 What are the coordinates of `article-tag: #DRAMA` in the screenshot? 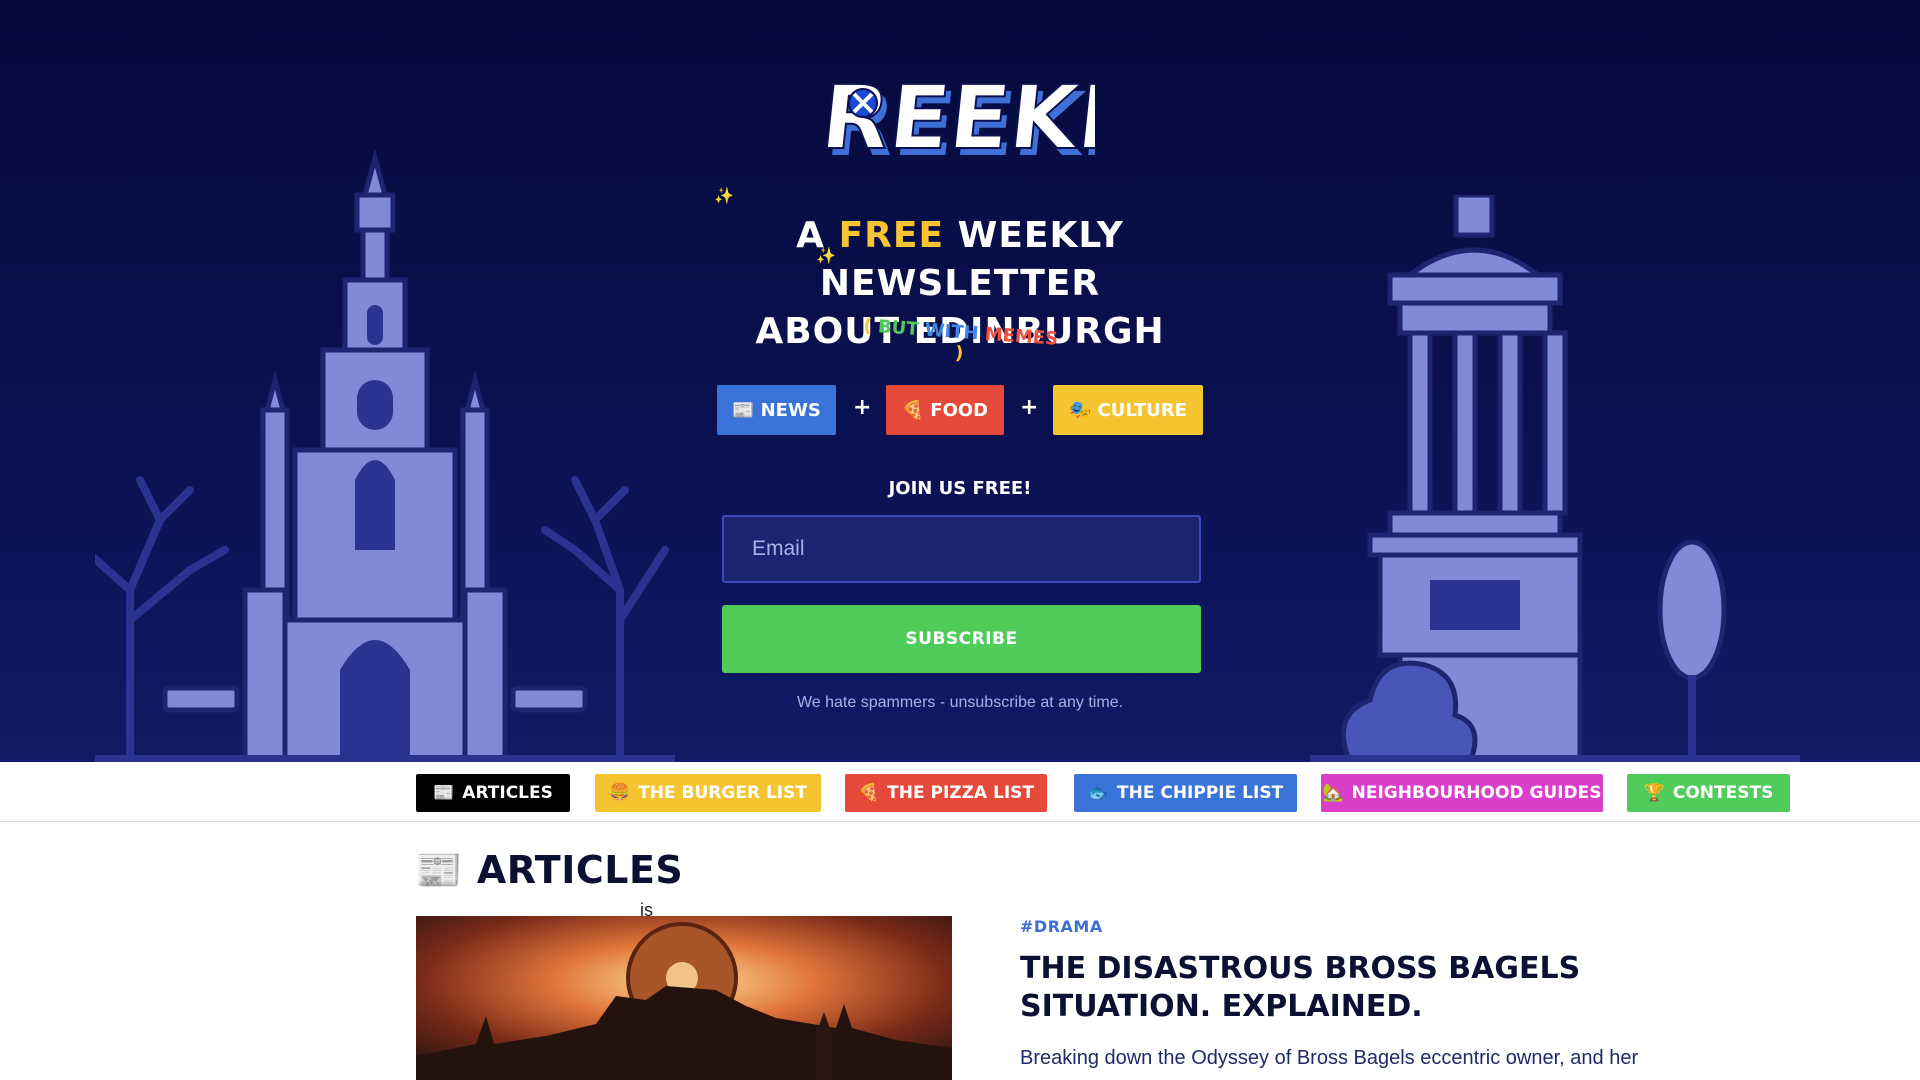 It's located at (1061, 926).